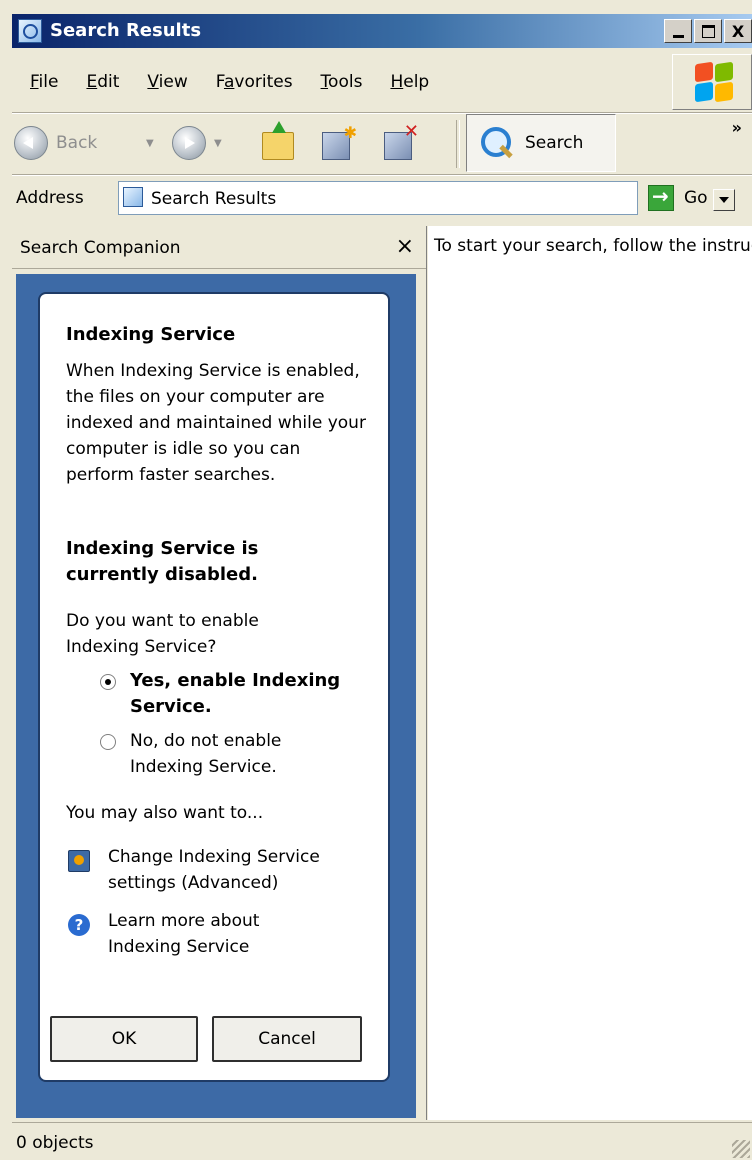 The height and width of the screenshot is (1160, 752). What do you see at coordinates (162, 561) in the screenshot?
I see `status-text: Indexing Service is currently disabled.` at bounding box center [162, 561].